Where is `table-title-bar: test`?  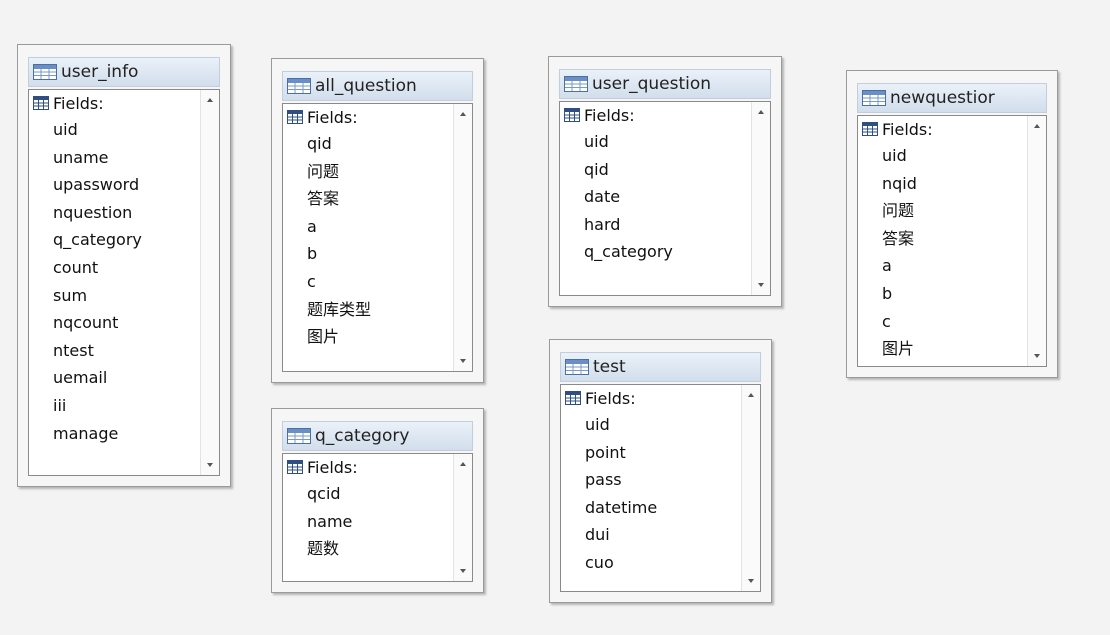
table-title-bar: test is located at coordinates (660, 367).